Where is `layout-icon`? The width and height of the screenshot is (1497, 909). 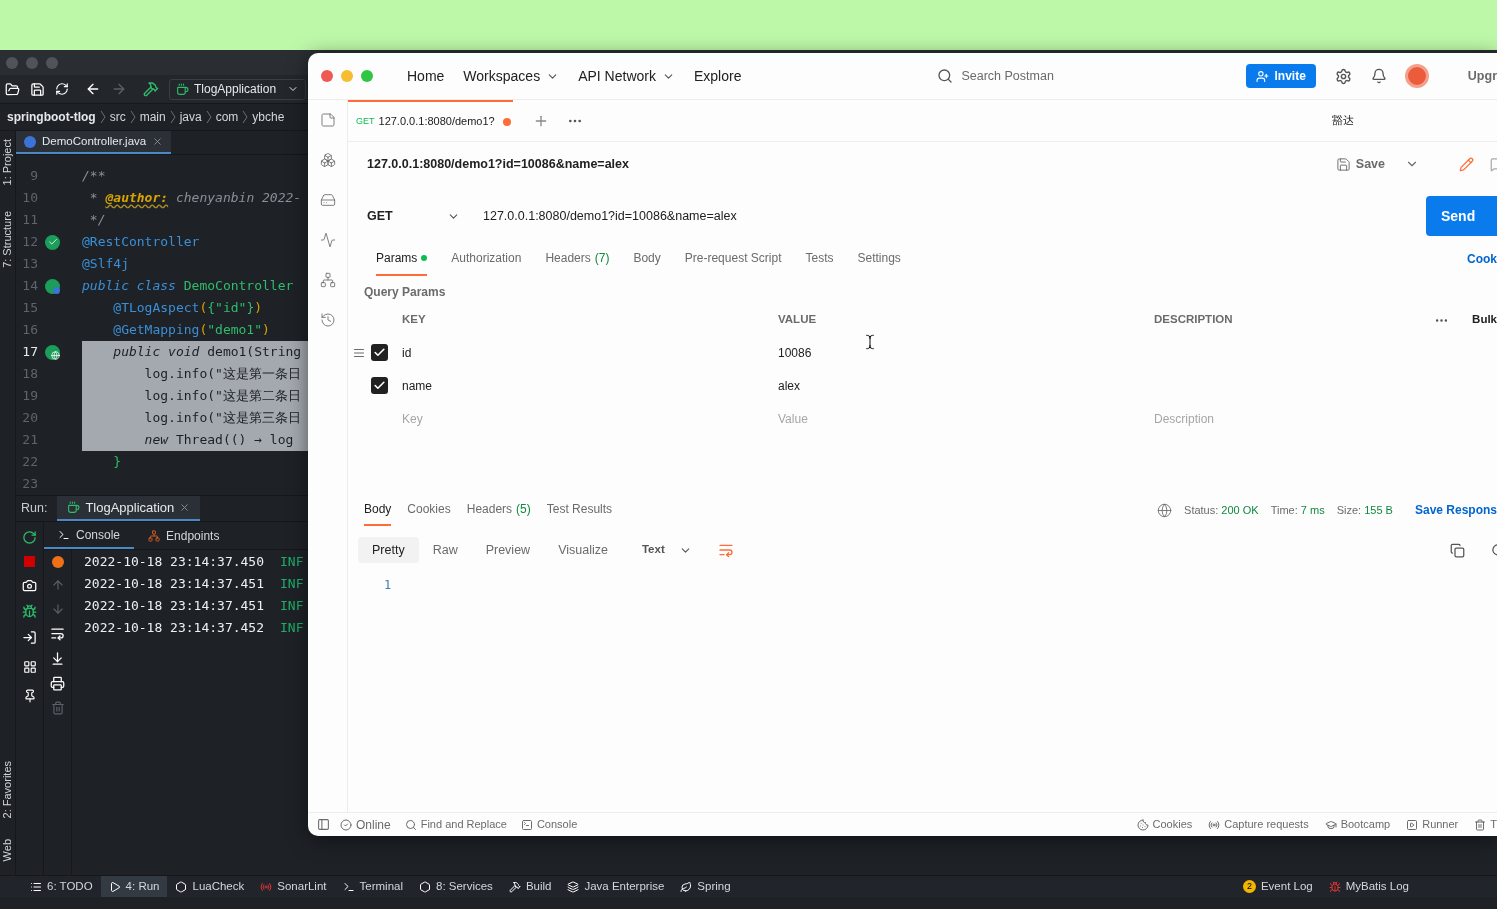 layout-icon is located at coordinates (29, 667).